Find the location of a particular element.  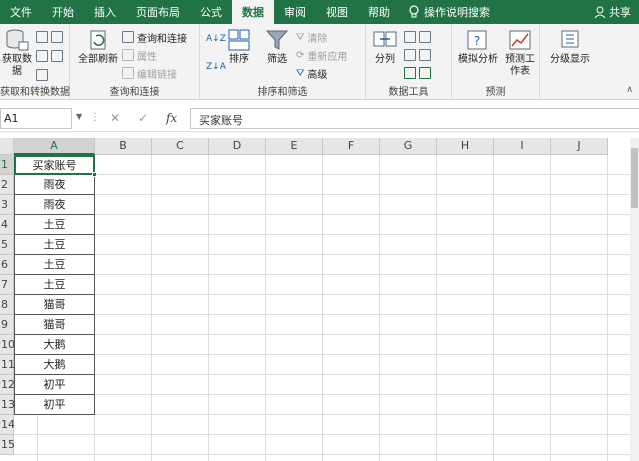

get-data-button: 获取数据 is located at coordinates (17, 53).